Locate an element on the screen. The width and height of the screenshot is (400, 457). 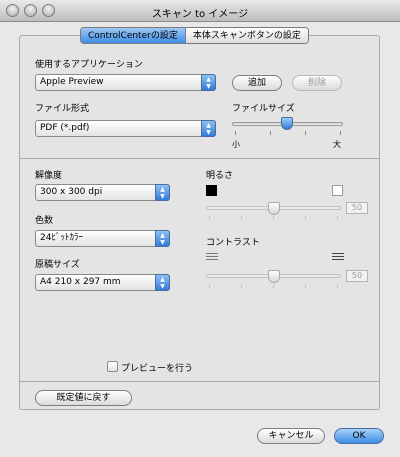
application-select: Apple Preview ▲ ▼ is located at coordinates (125, 82).